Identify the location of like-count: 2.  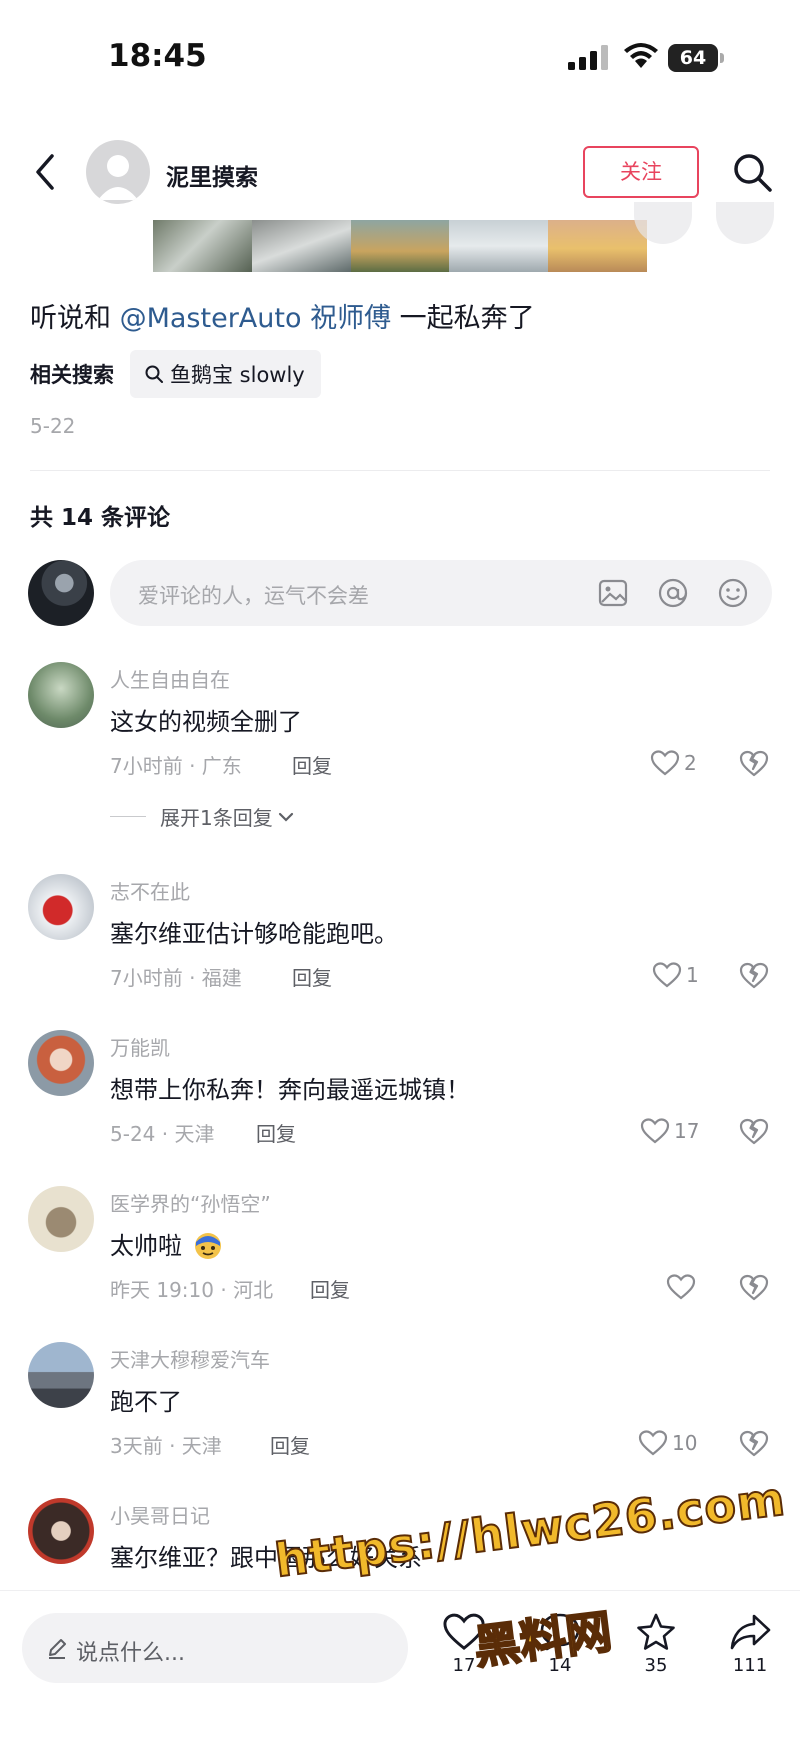
(690, 763).